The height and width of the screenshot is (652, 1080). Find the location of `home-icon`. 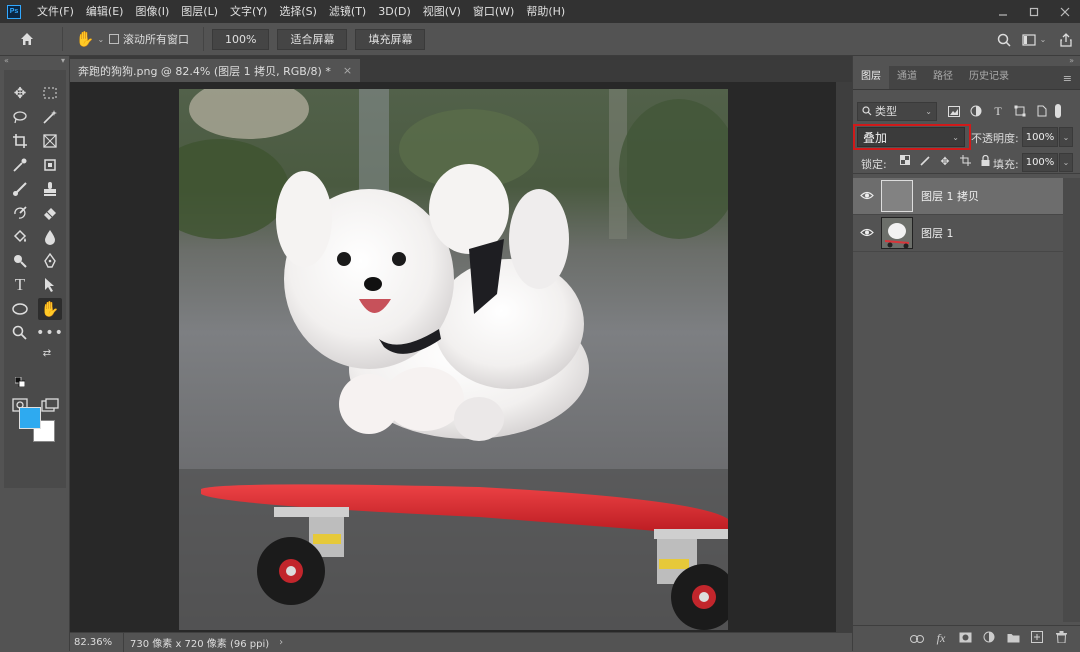

home-icon is located at coordinates (27, 39).